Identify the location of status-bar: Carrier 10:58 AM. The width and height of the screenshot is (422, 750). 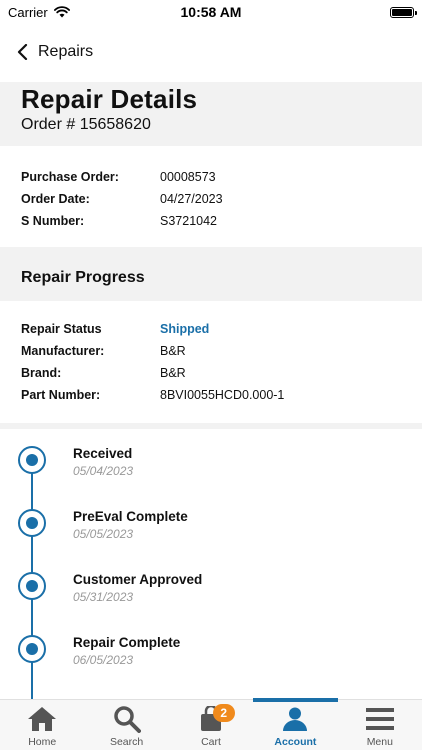
(211, 12).